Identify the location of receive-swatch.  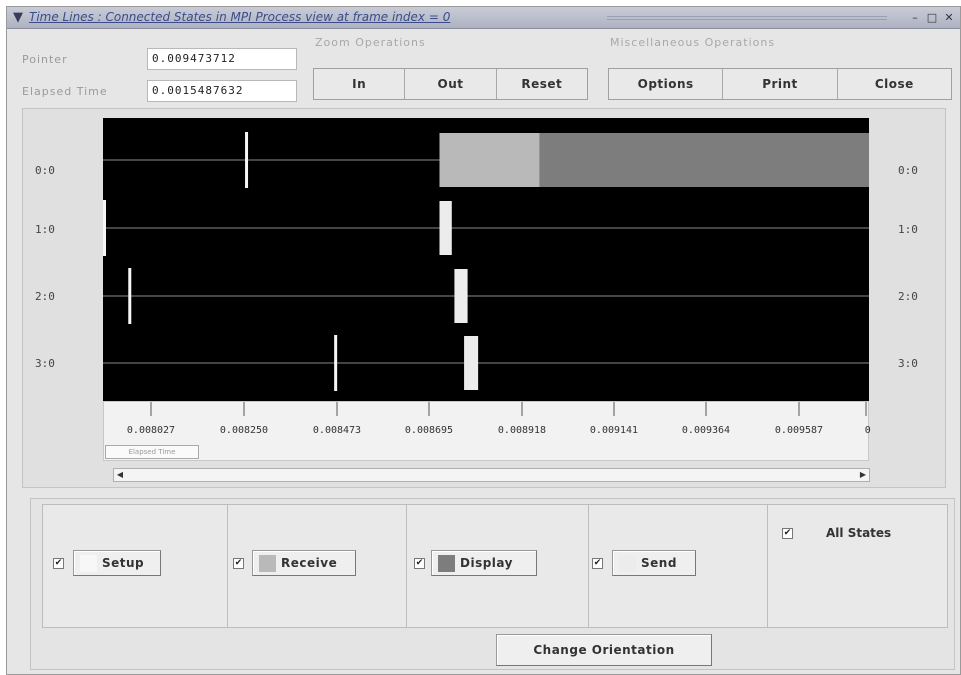
(267, 563).